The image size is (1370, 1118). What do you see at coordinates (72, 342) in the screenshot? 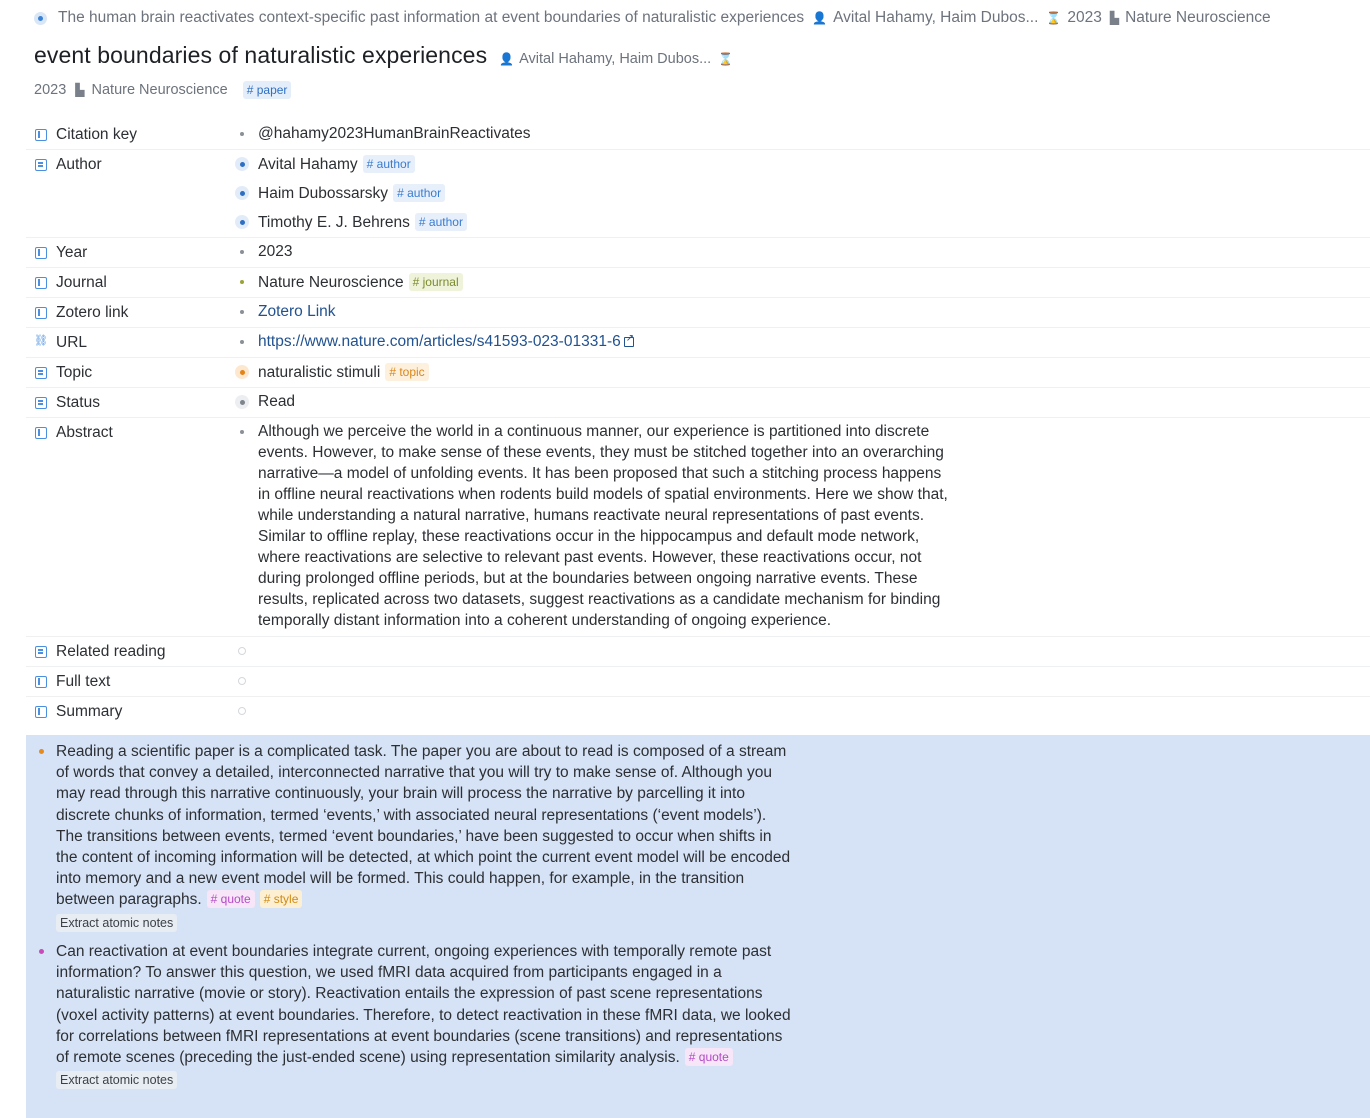
I see `field-label: URL` at bounding box center [72, 342].